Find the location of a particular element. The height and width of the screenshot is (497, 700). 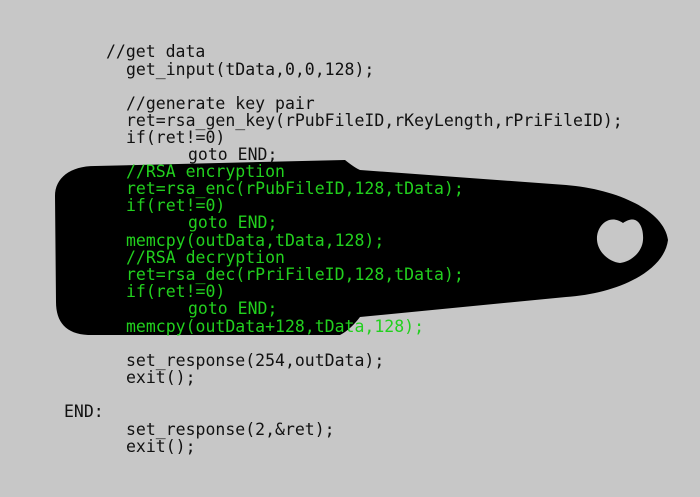

comment-generate-key-pair: //generate key pair is located at coordinates (220, 103).